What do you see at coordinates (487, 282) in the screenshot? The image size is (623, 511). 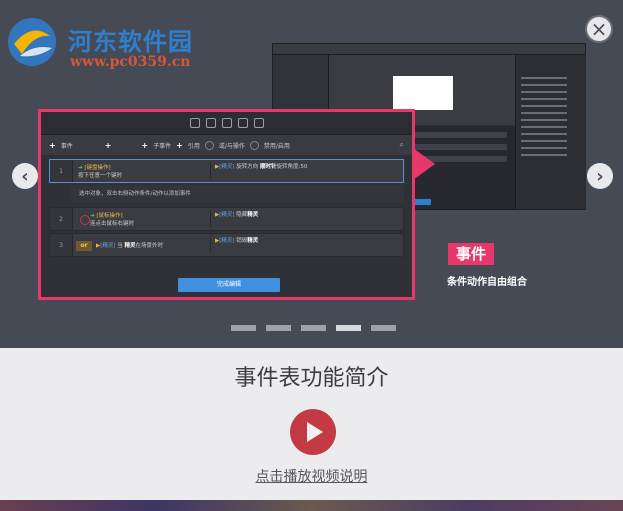 I see `slide-caption: 条件动作自由组合` at bounding box center [487, 282].